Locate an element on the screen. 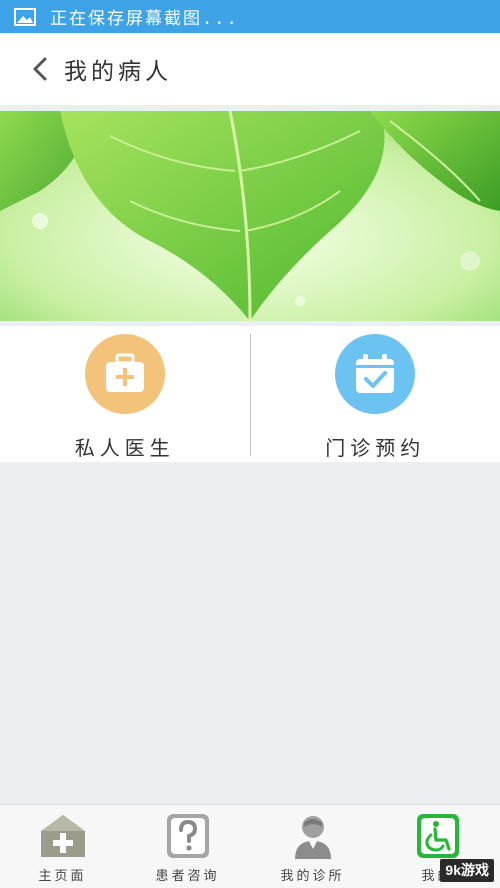 The image size is (500, 888). private-doctor-button: 私人医生 is located at coordinates (125, 394).